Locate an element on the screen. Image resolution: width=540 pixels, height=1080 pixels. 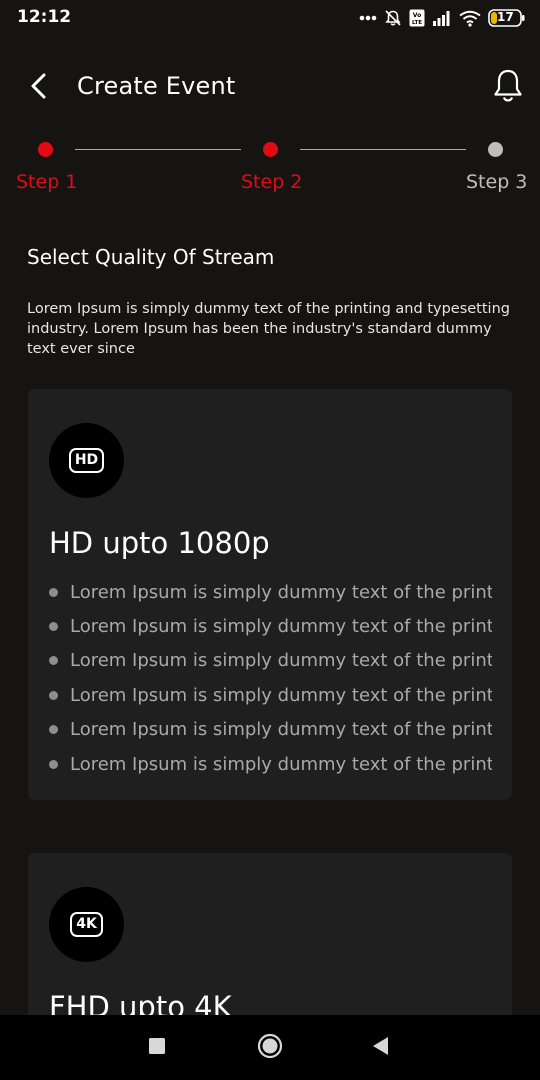
volte-icon: Vo LTE is located at coordinates (417, 18).